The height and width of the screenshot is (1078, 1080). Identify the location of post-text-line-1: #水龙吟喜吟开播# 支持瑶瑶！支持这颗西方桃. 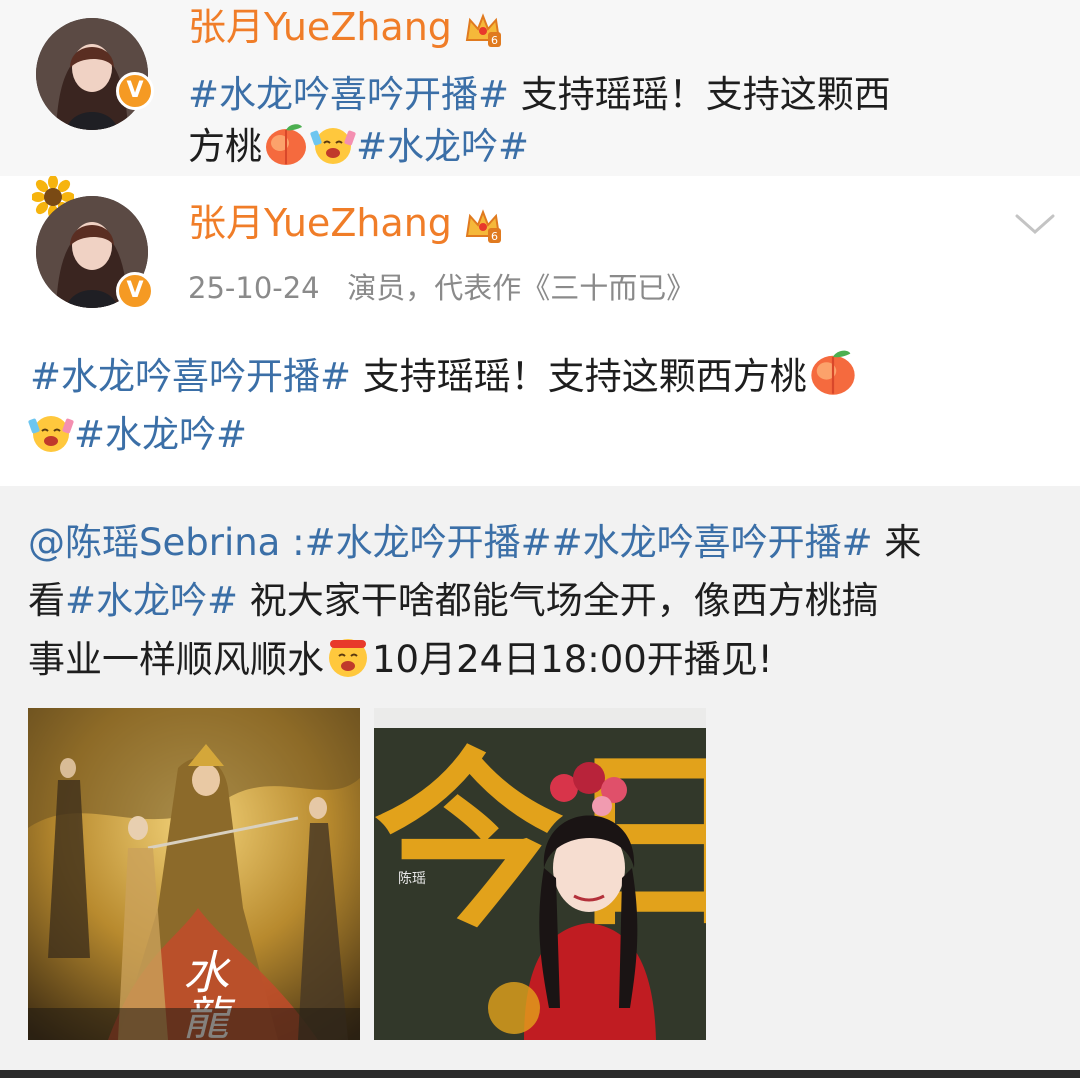
(444, 375).